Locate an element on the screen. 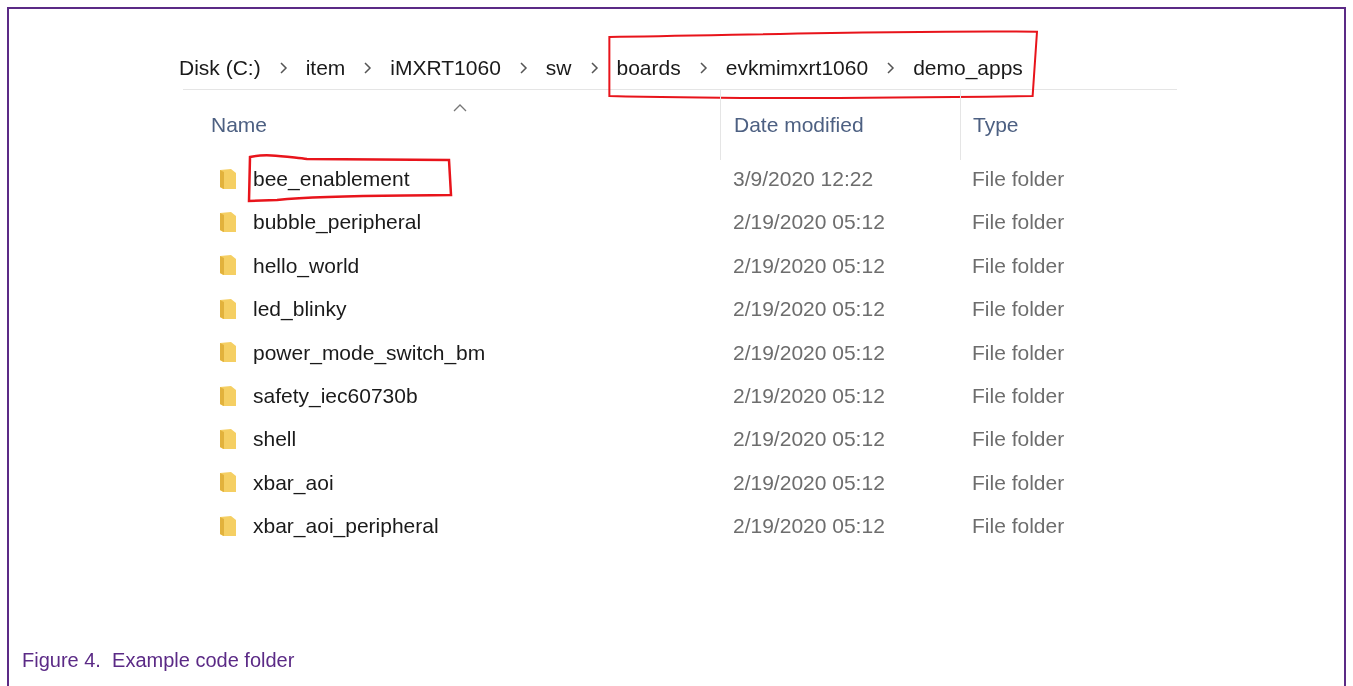 The image size is (1353, 686). column-header: Name is located at coordinates (239, 125).